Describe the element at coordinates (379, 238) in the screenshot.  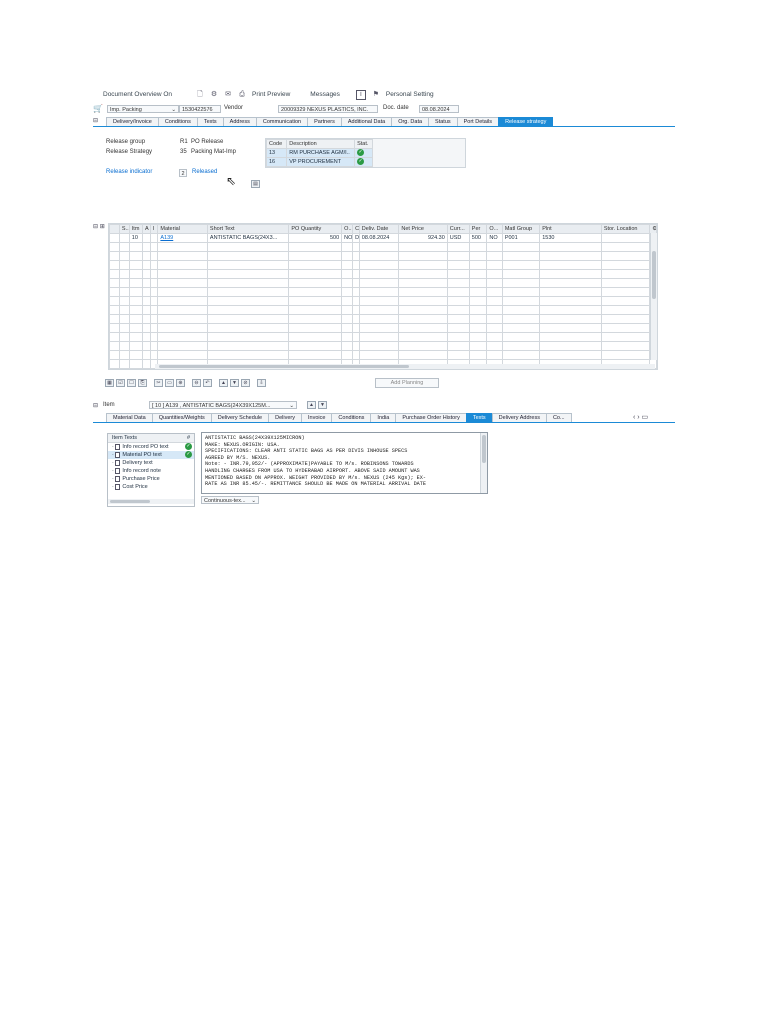
I see `cell-deliv-date: 08.08.2024` at that location.